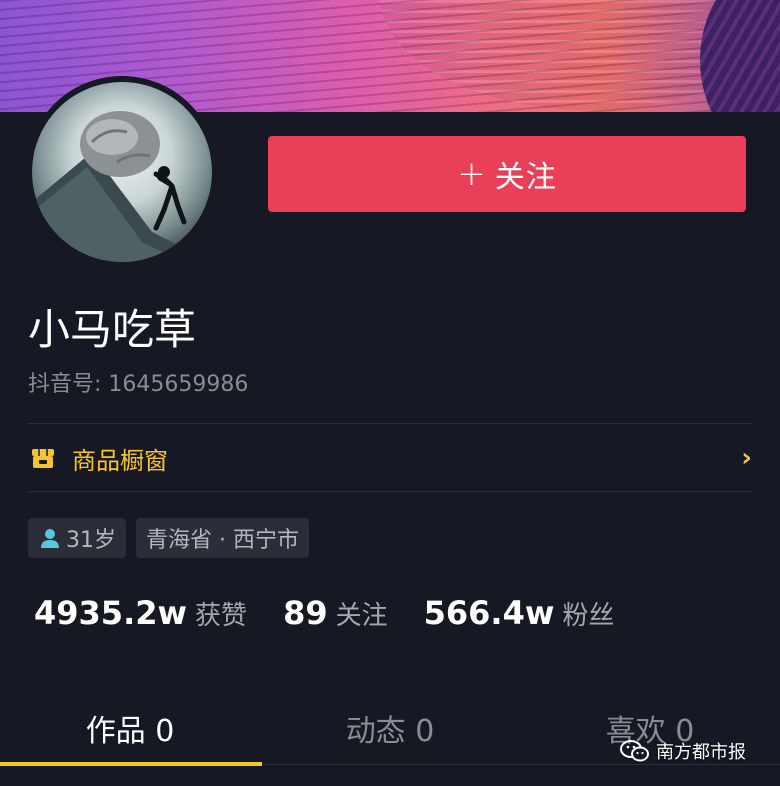  Describe the element at coordinates (120, 460) in the screenshot. I see `shop-window-label: 商品橱窗` at that location.